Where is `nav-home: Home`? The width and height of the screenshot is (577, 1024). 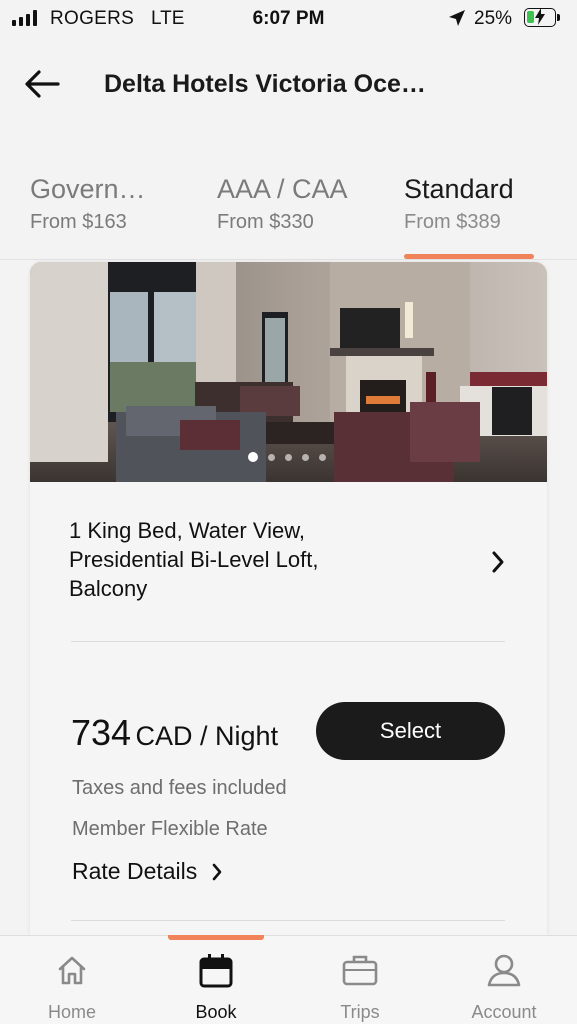
nav-home: Home is located at coordinates (72, 980).